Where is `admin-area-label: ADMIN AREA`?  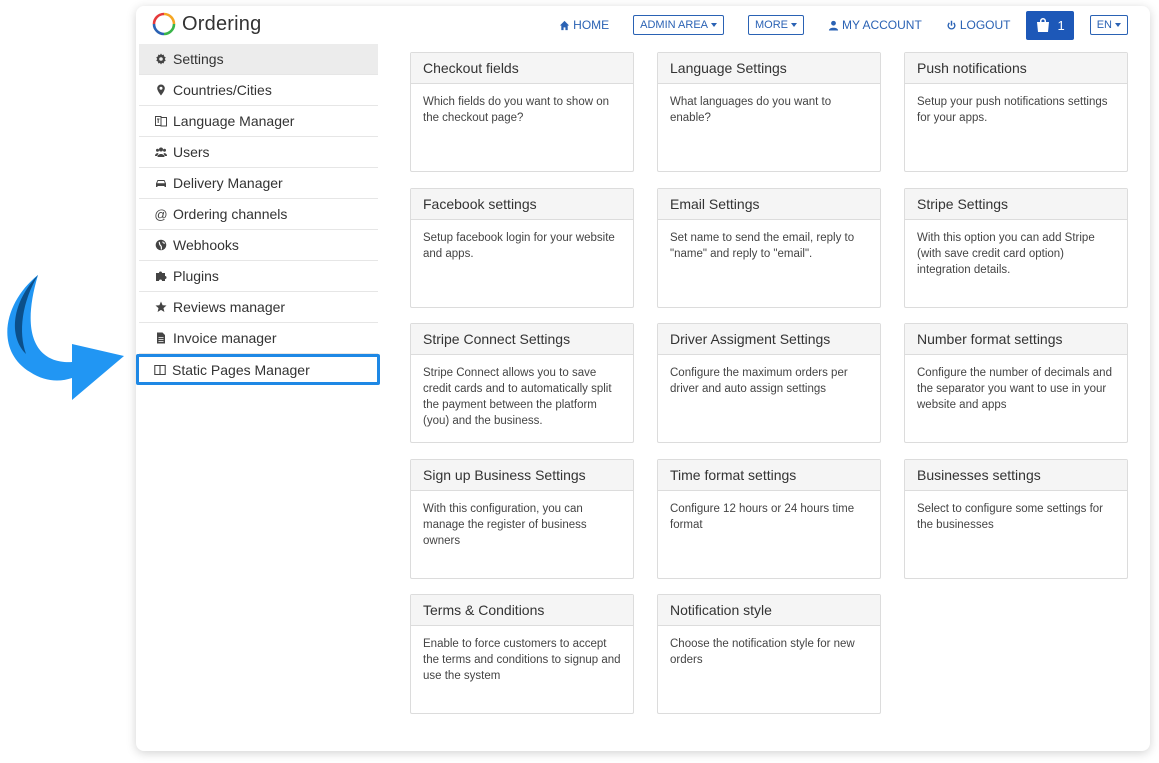 admin-area-label: ADMIN AREA is located at coordinates (674, 25).